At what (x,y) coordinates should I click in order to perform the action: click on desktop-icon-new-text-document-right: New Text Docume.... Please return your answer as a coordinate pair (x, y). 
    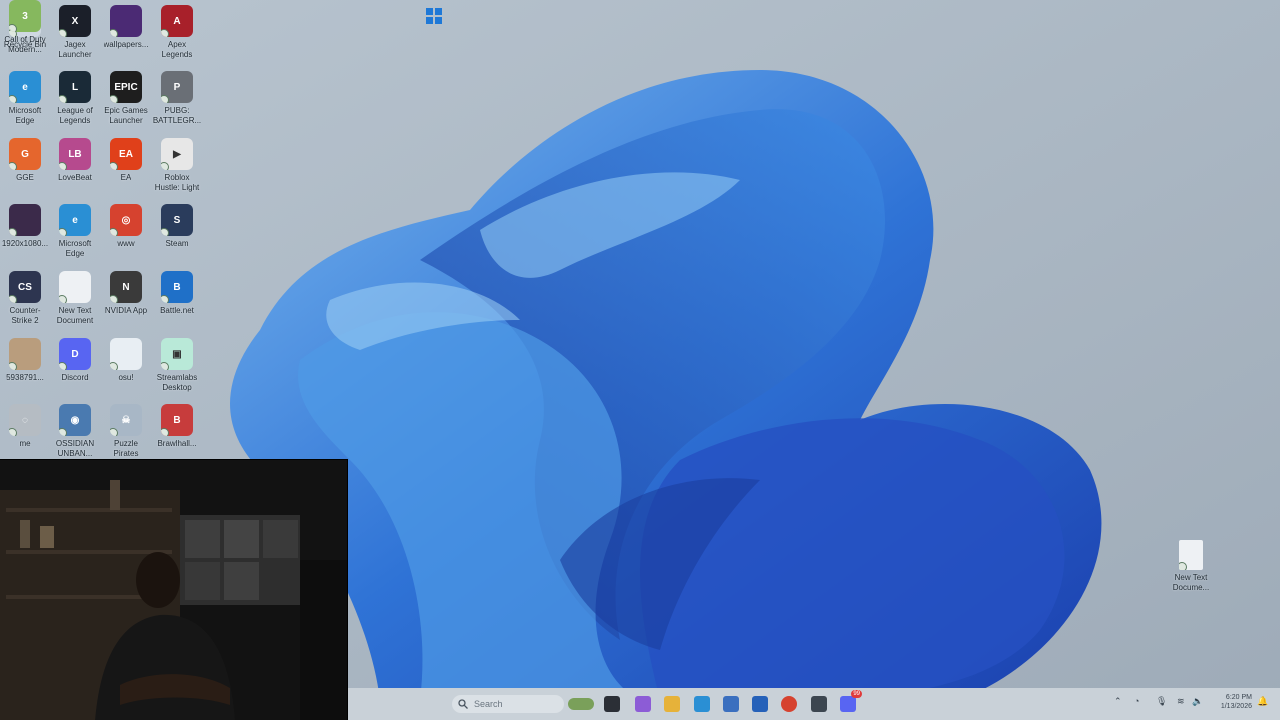
    Looking at the image, I should click on (1191, 566).